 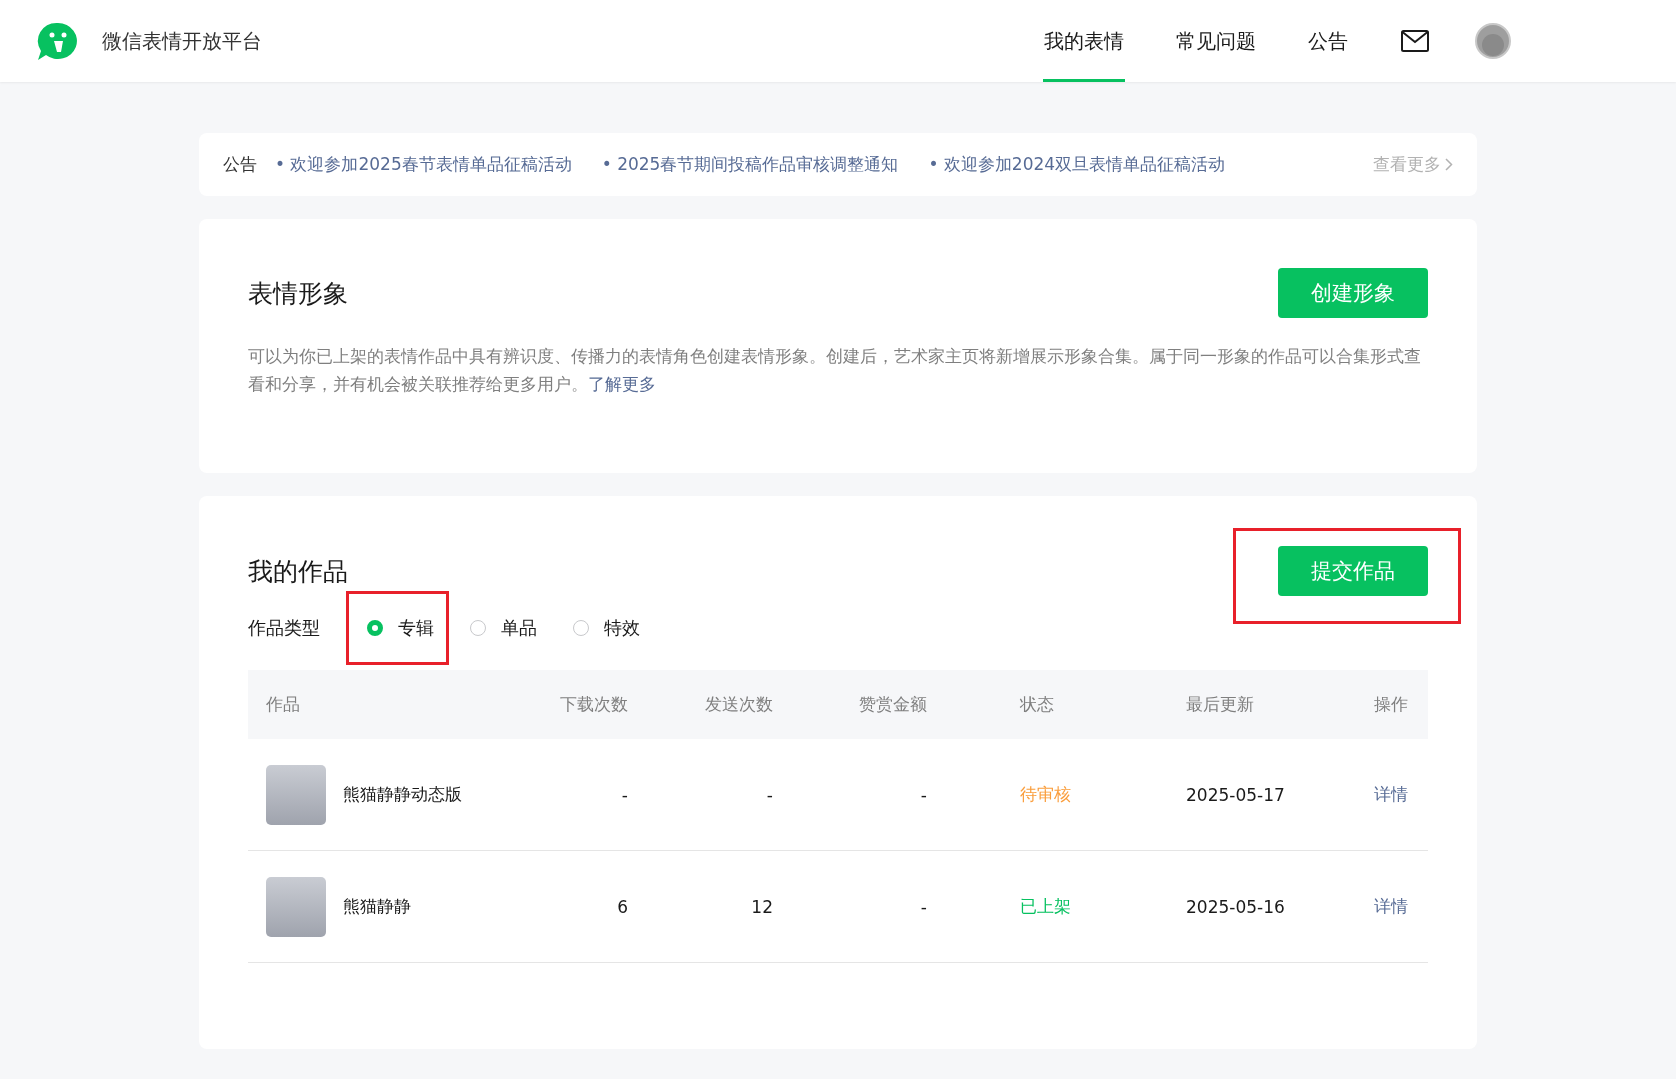 What do you see at coordinates (283, 704) in the screenshot?
I see `column-header: 作品` at bounding box center [283, 704].